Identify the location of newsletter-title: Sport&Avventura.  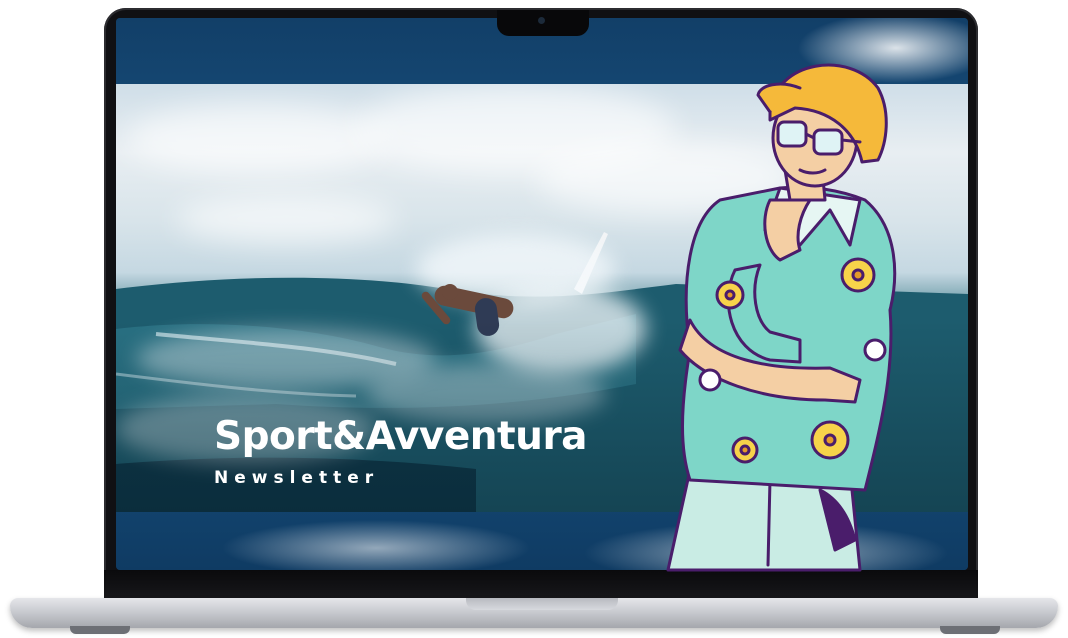
(401, 436).